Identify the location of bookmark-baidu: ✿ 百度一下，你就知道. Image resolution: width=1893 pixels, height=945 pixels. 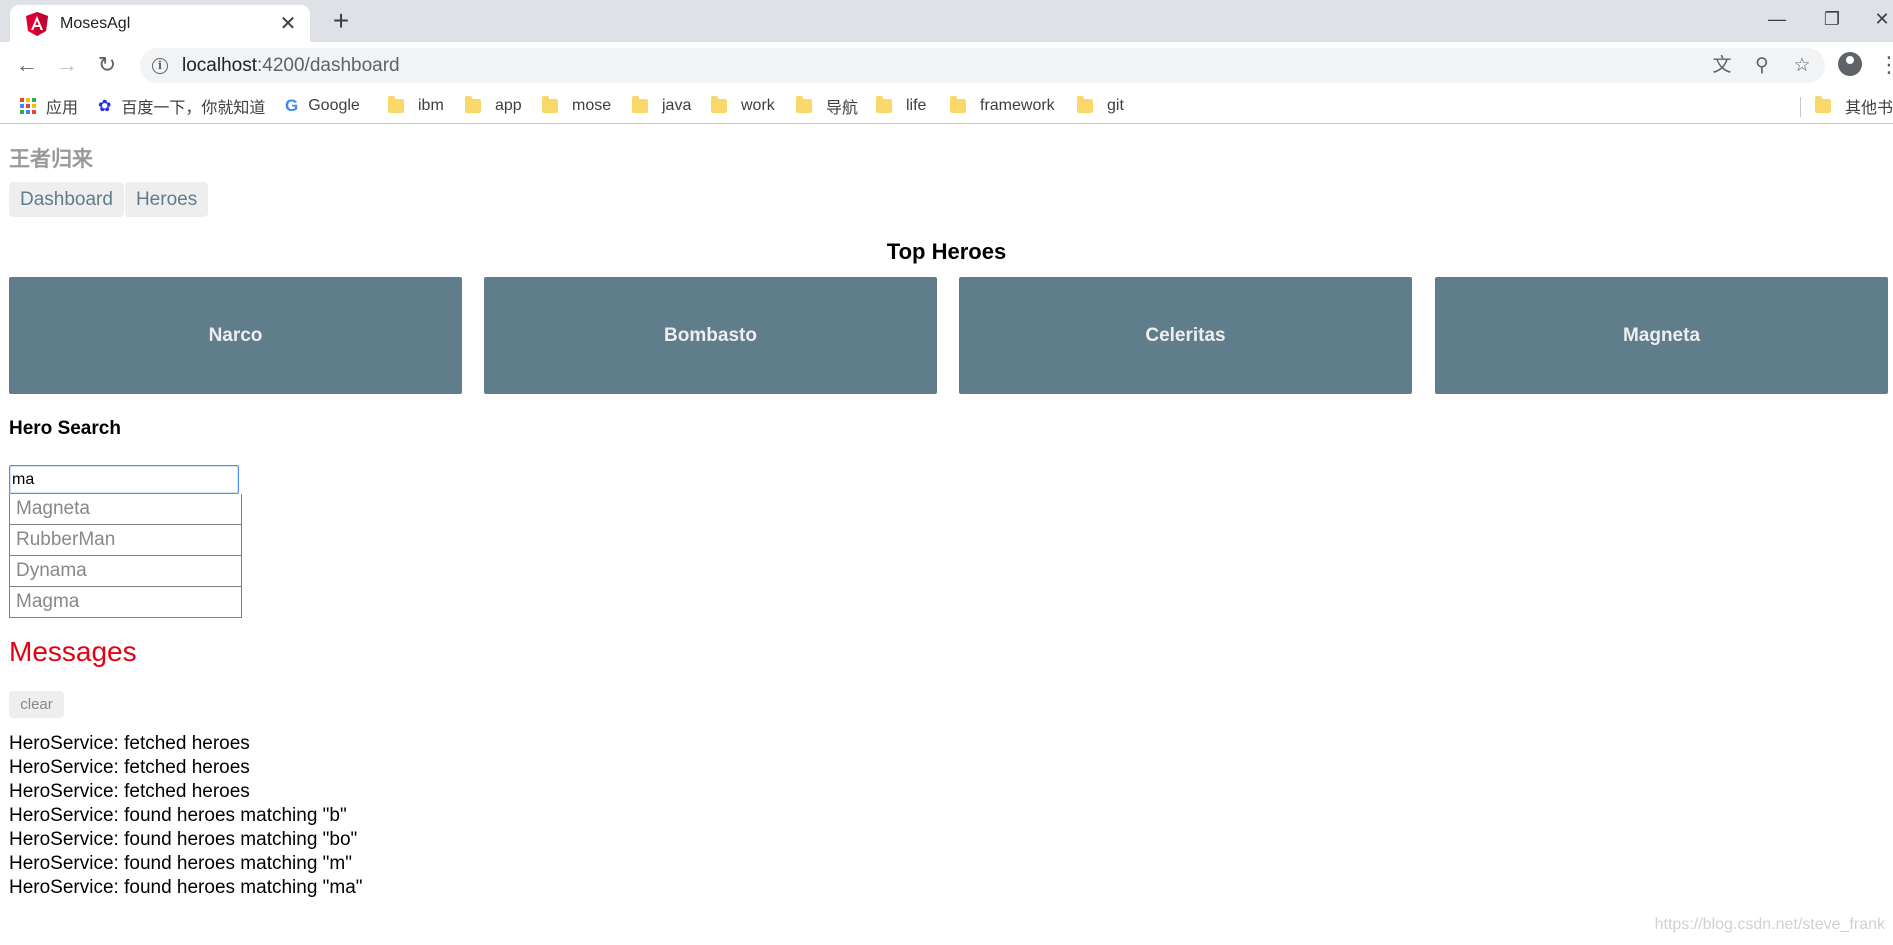
(181, 106).